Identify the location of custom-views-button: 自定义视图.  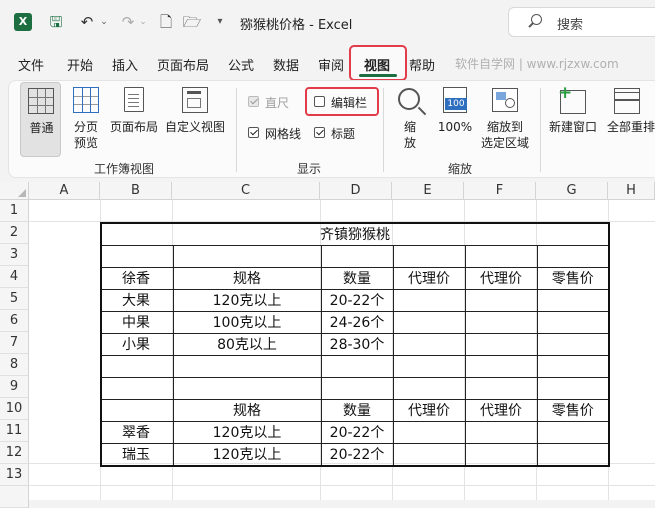
(195, 119).